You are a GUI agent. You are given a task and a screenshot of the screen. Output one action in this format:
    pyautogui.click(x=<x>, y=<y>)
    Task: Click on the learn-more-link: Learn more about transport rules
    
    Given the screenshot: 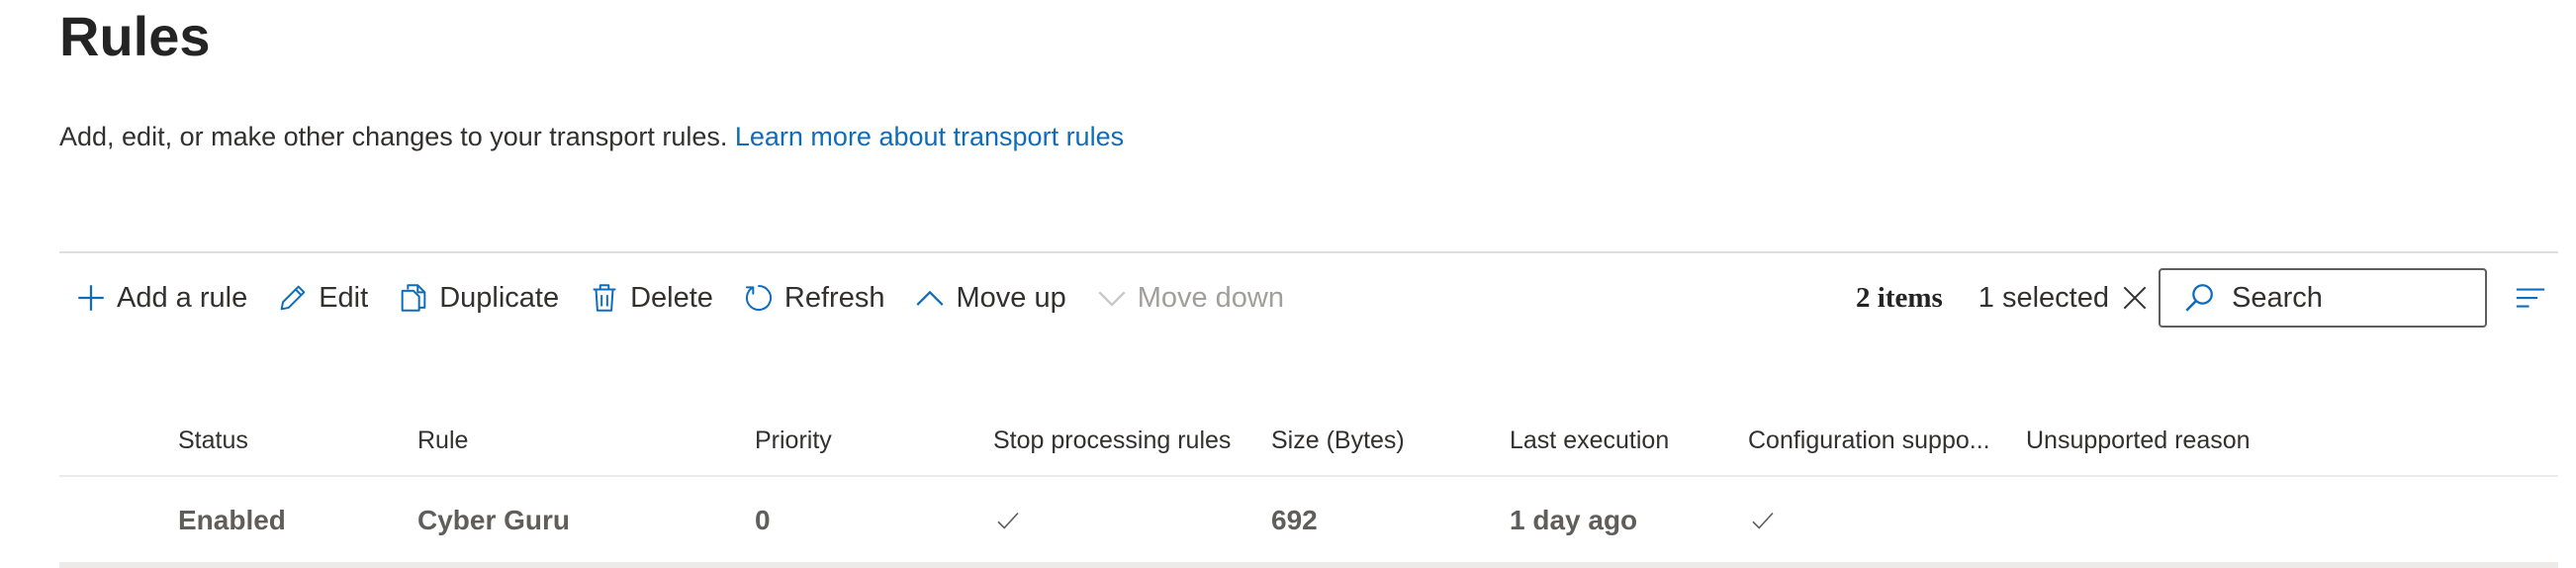 What is the action you would take?
    pyautogui.click(x=929, y=136)
    